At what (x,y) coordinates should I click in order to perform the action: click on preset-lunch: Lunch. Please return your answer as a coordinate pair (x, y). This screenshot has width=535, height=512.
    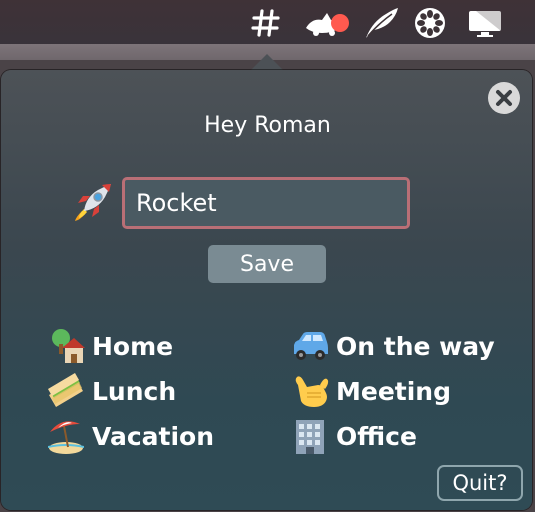
    Looking at the image, I should click on (111, 391).